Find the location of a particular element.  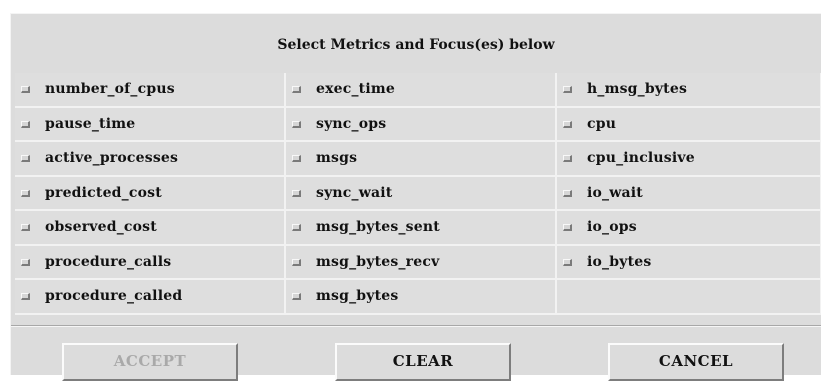

accept-button: ACCEPT is located at coordinates (150, 362).